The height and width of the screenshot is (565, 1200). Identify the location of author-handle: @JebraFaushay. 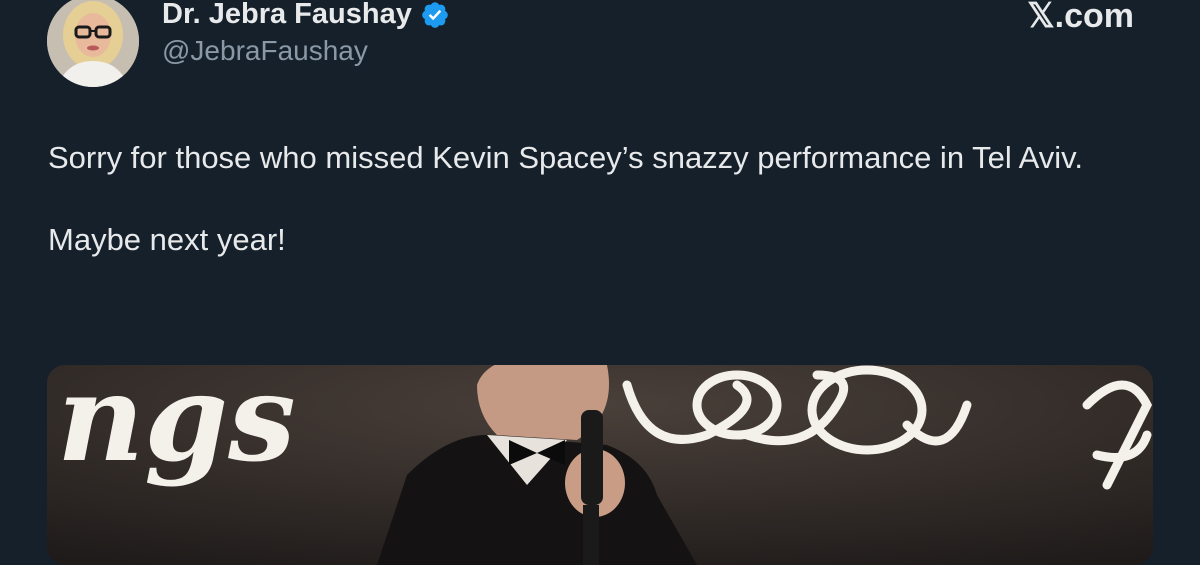
(265, 51).